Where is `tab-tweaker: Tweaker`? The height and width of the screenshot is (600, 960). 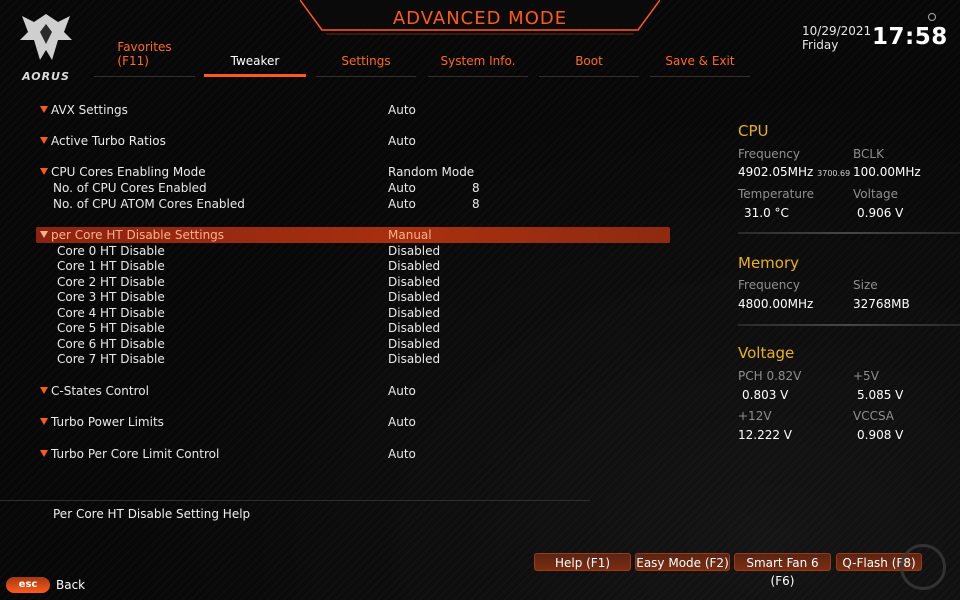 tab-tweaker: Tweaker is located at coordinates (255, 60).